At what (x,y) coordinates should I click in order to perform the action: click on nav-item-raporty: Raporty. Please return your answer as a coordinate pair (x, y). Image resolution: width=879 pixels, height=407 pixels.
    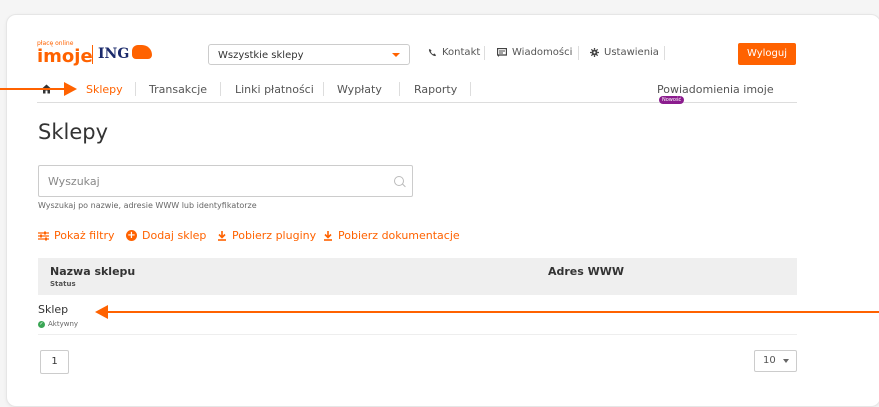
    Looking at the image, I should click on (435, 89).